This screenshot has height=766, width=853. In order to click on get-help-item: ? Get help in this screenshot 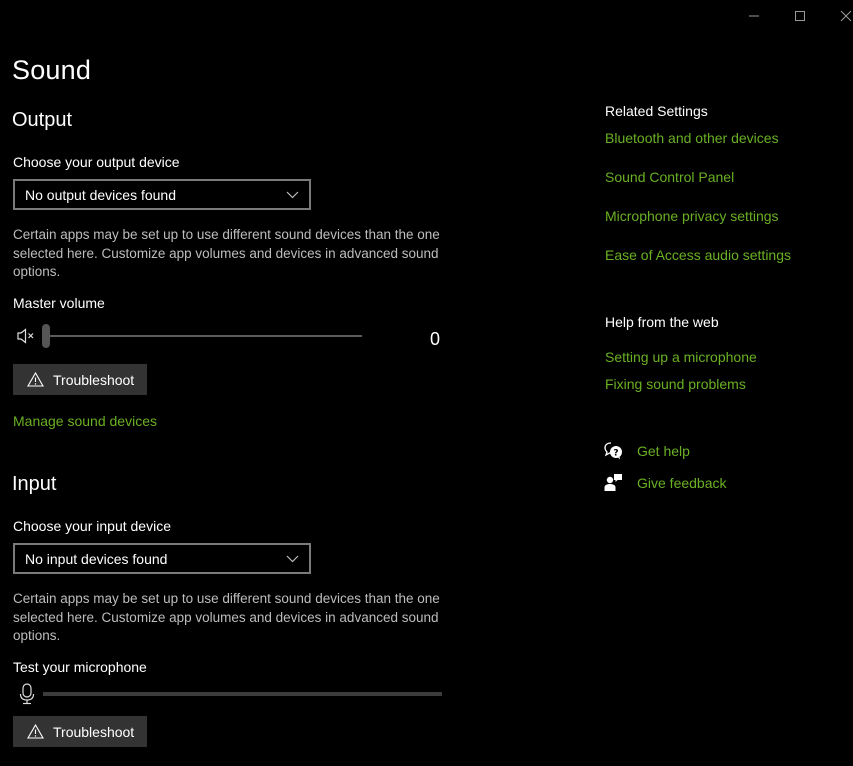, I will do `click(647, 451)`.